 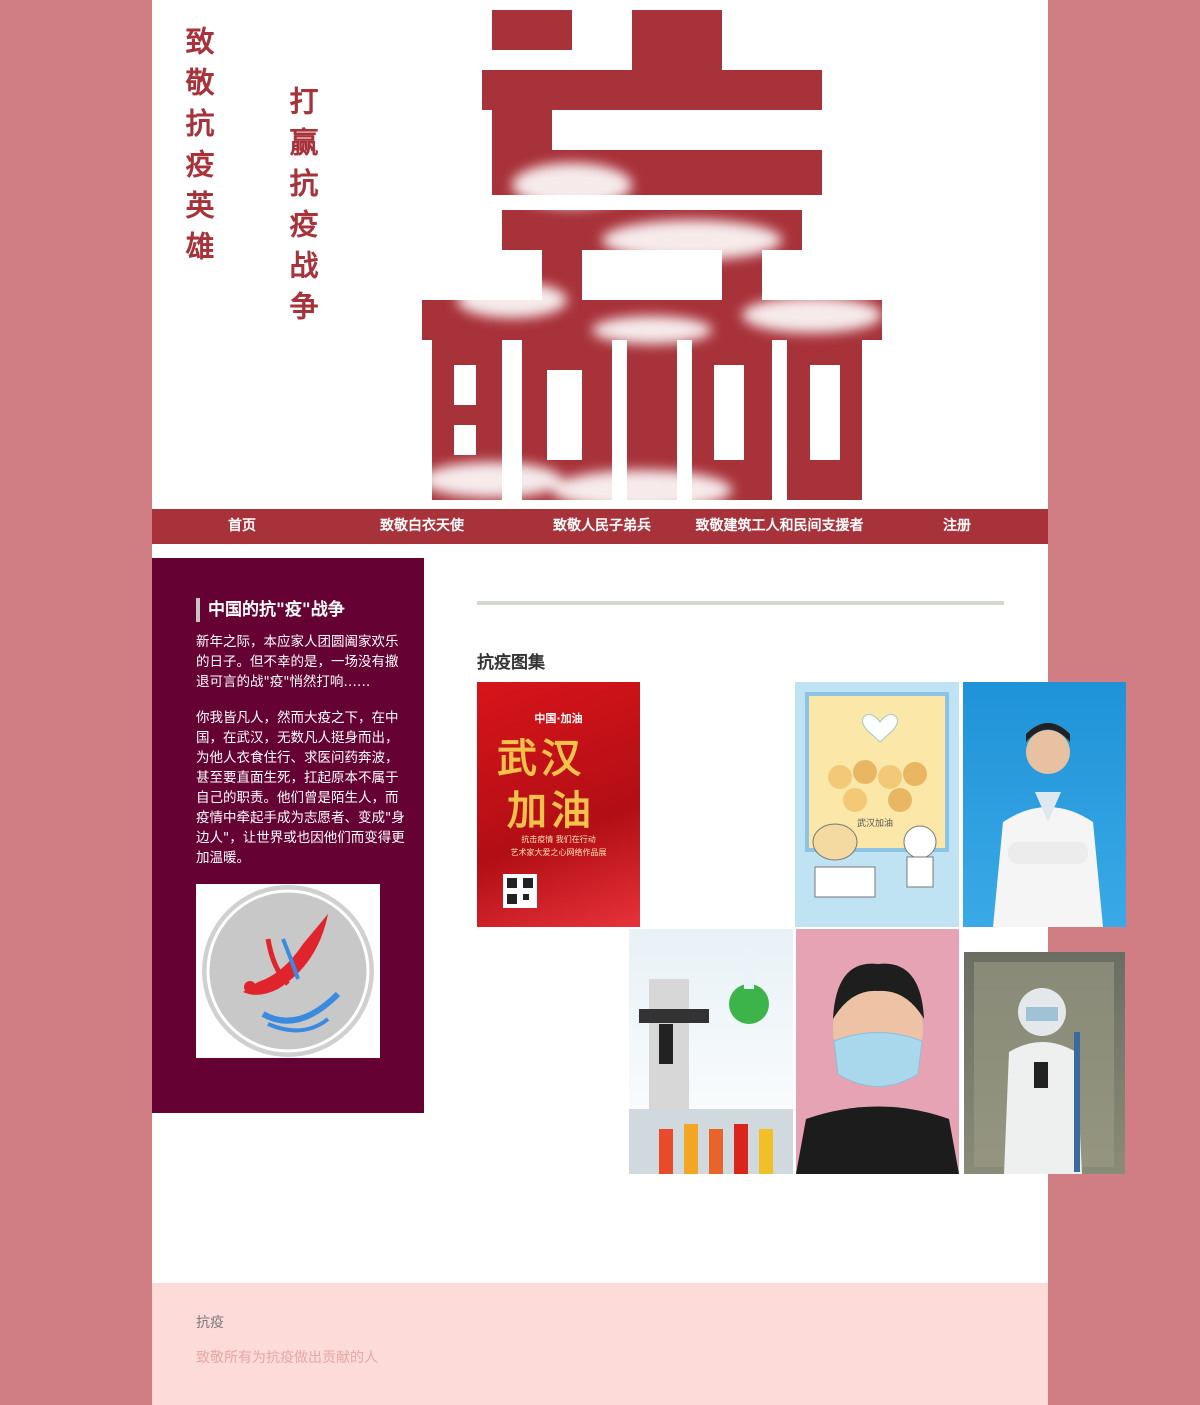 I want to click on win-character-artwork, so click(x=652, y=259).